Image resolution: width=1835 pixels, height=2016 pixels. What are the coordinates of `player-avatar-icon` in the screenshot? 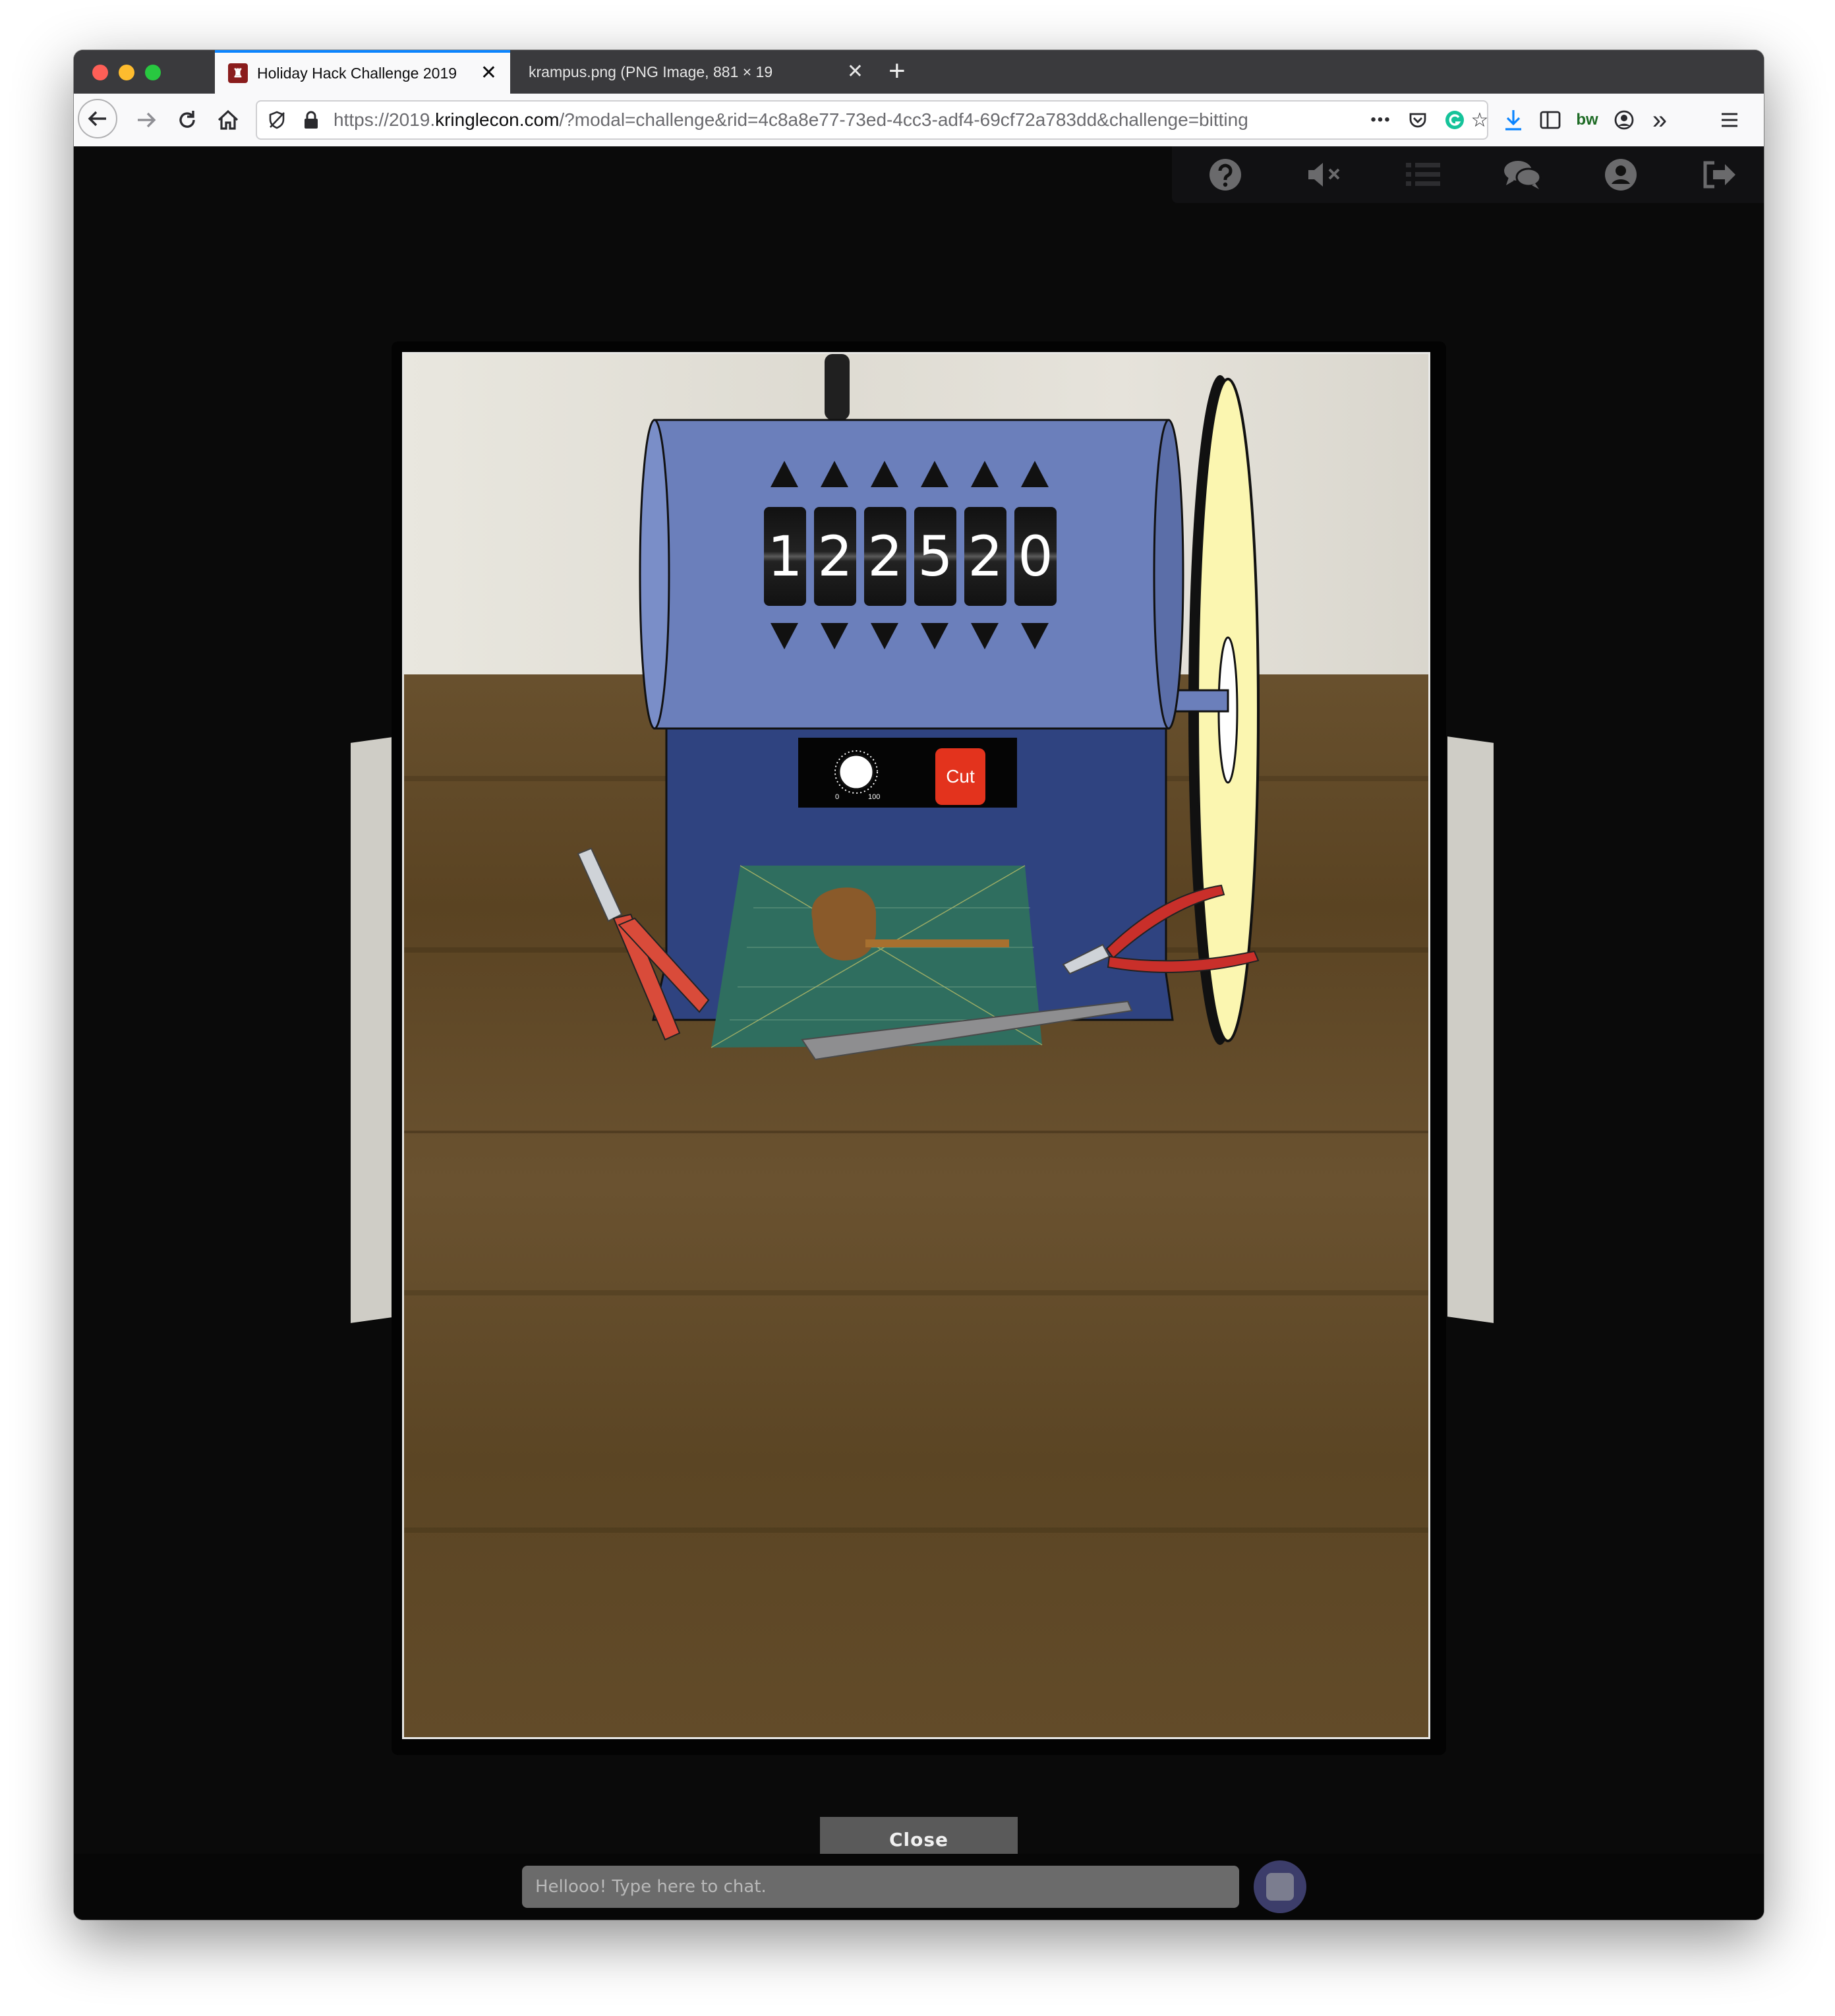 It's located at (1280, 1887).